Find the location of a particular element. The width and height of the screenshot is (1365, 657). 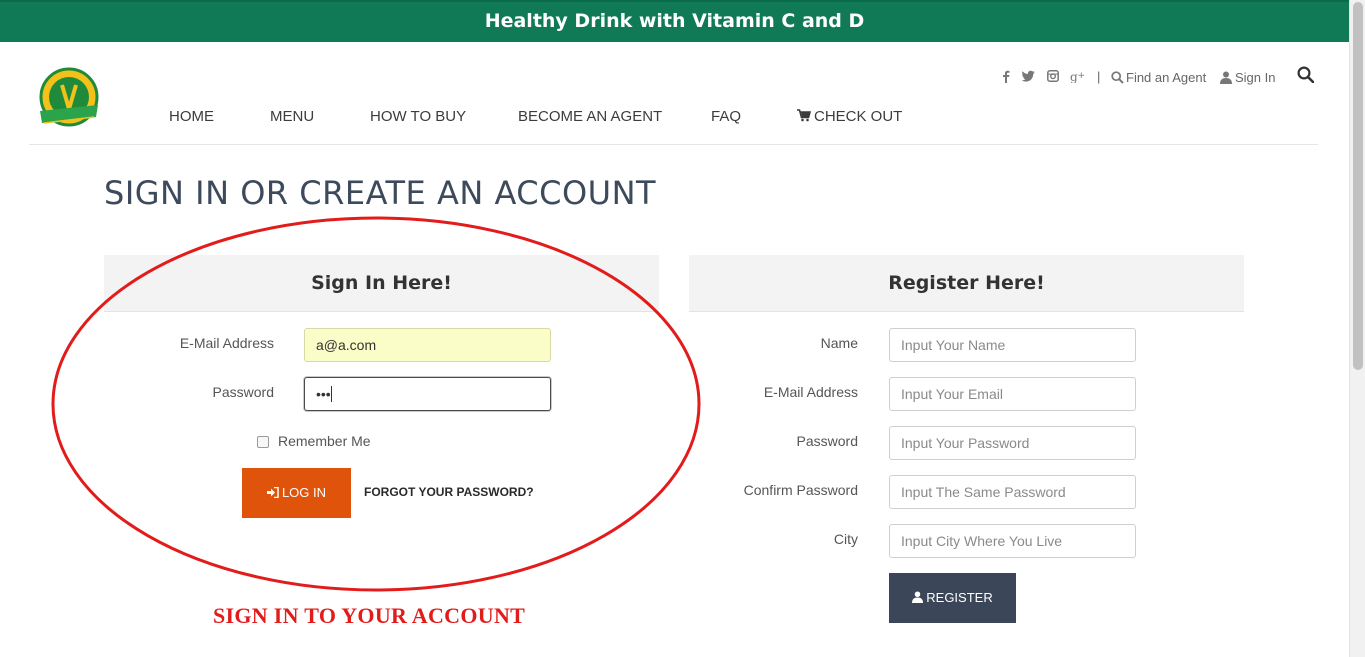

signin-email-label: E-Mail Address is located at coordinates (226, 343).